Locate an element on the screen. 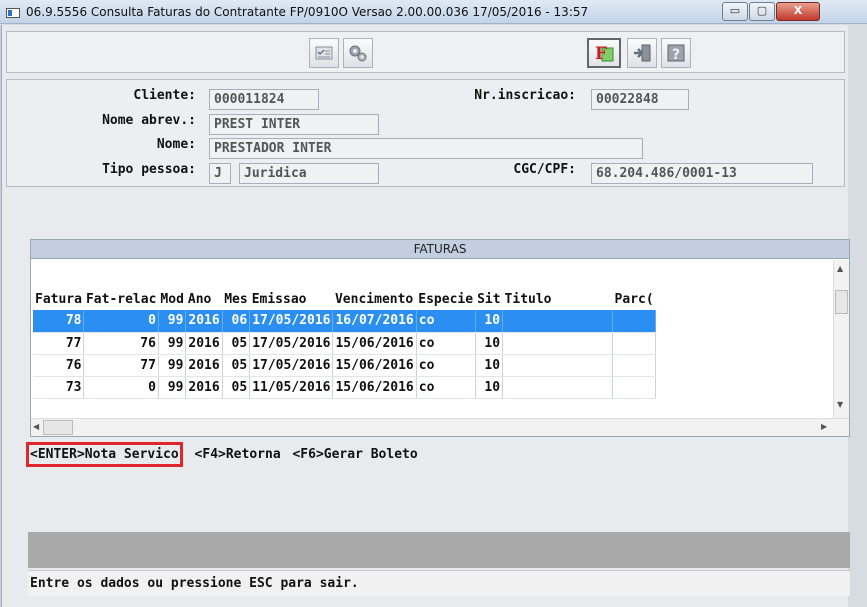  tipo-pessoa-label: Tipo pessoa: is located at coordinates (149, 169).